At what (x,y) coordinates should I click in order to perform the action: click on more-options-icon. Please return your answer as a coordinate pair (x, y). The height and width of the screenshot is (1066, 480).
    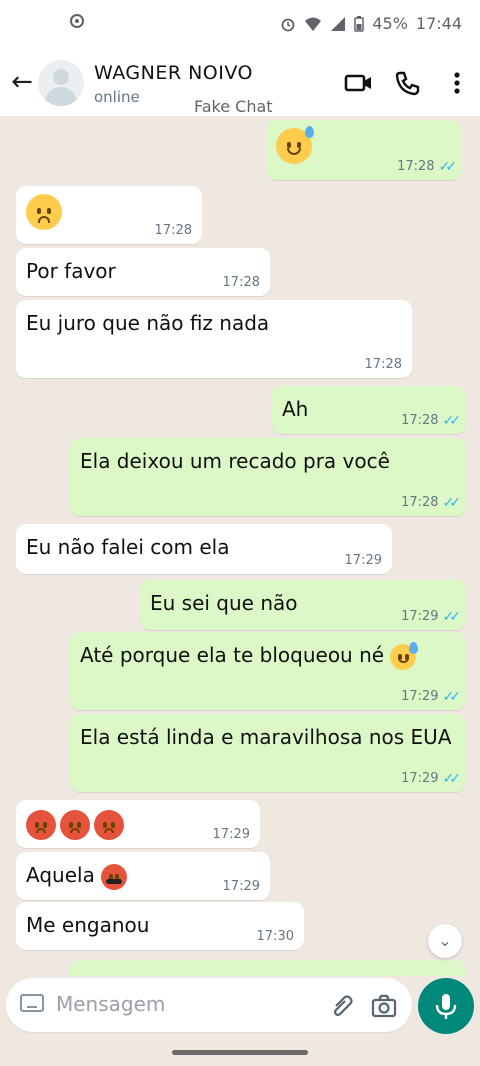
    Looking at the image, I should click on (457, 83).